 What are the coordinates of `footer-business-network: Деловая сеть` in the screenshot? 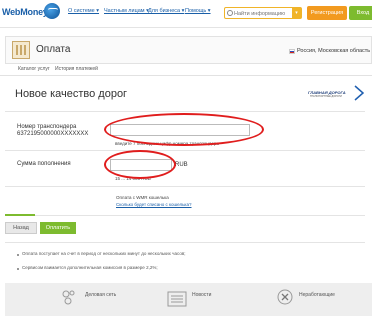 It's located at (100, 295).